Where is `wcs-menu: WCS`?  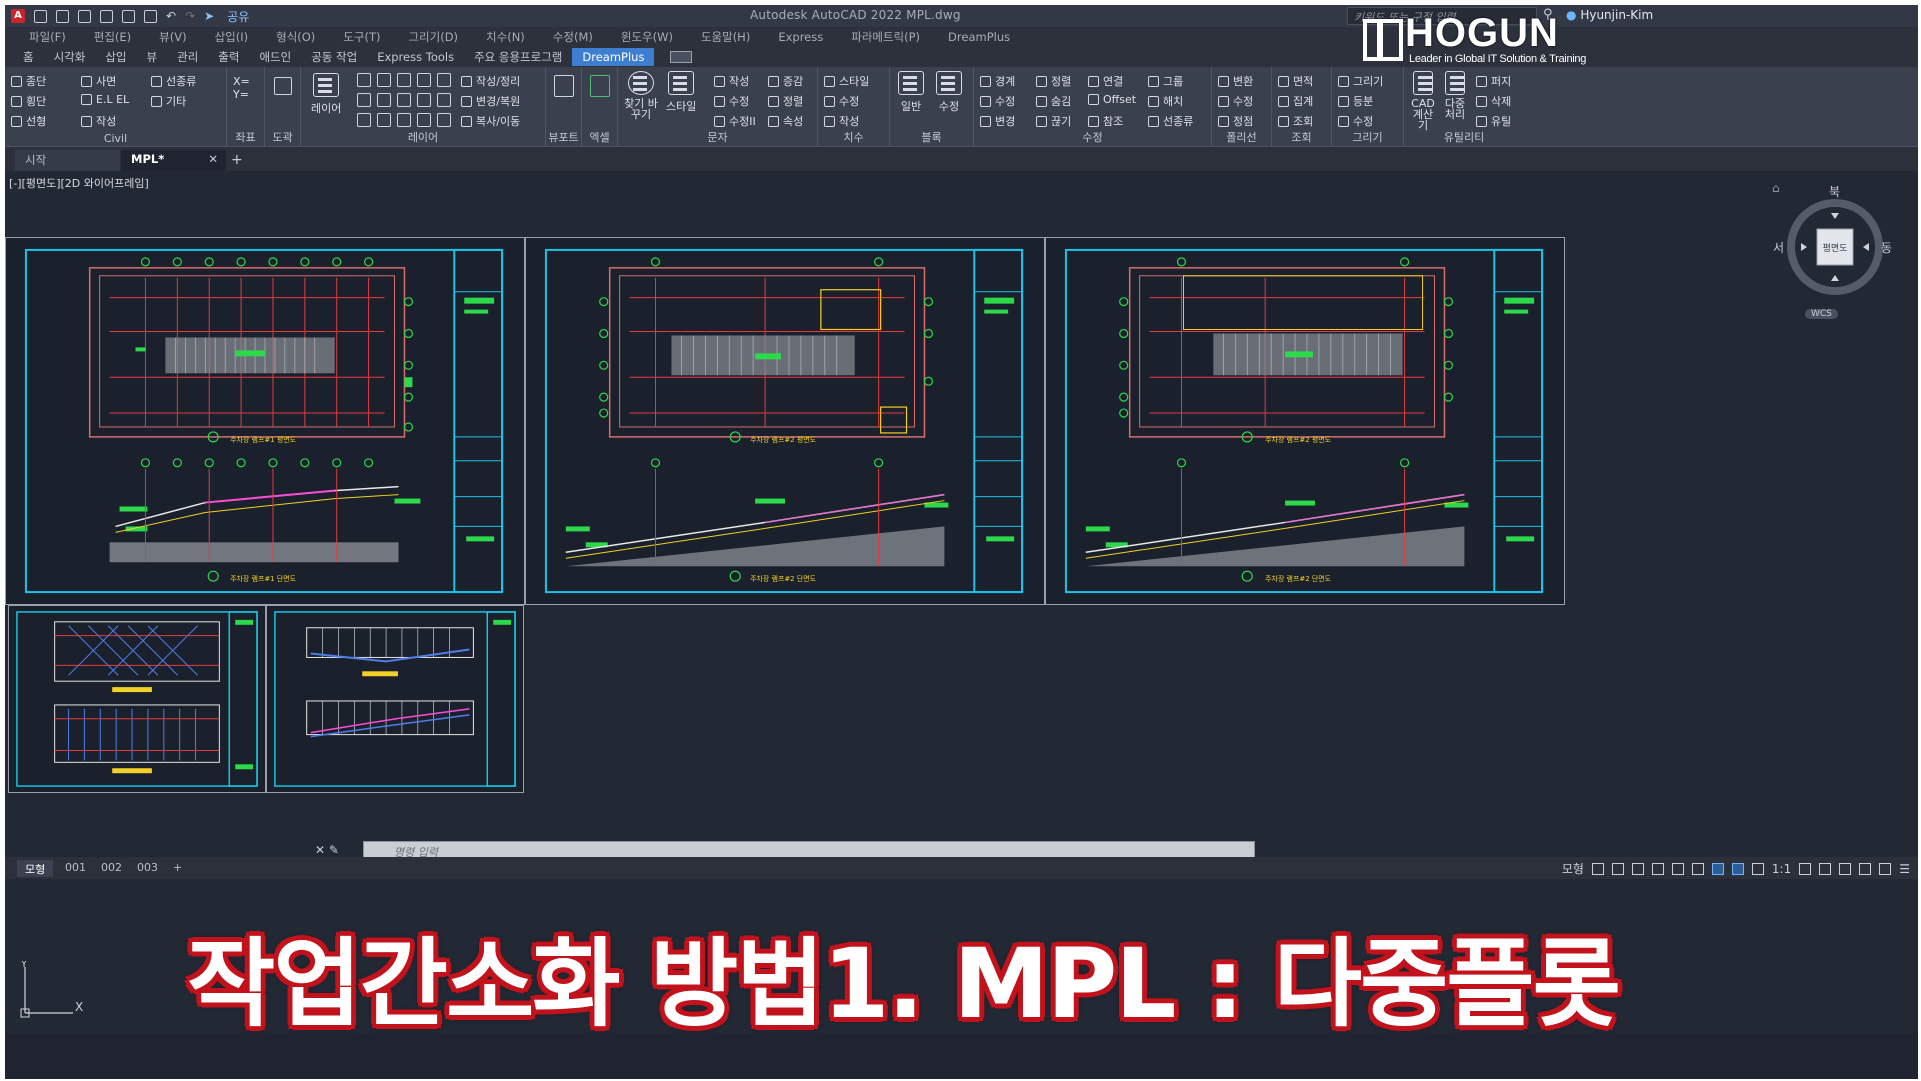
wcs-menu: WCS is located at coordinates (1821, 314).